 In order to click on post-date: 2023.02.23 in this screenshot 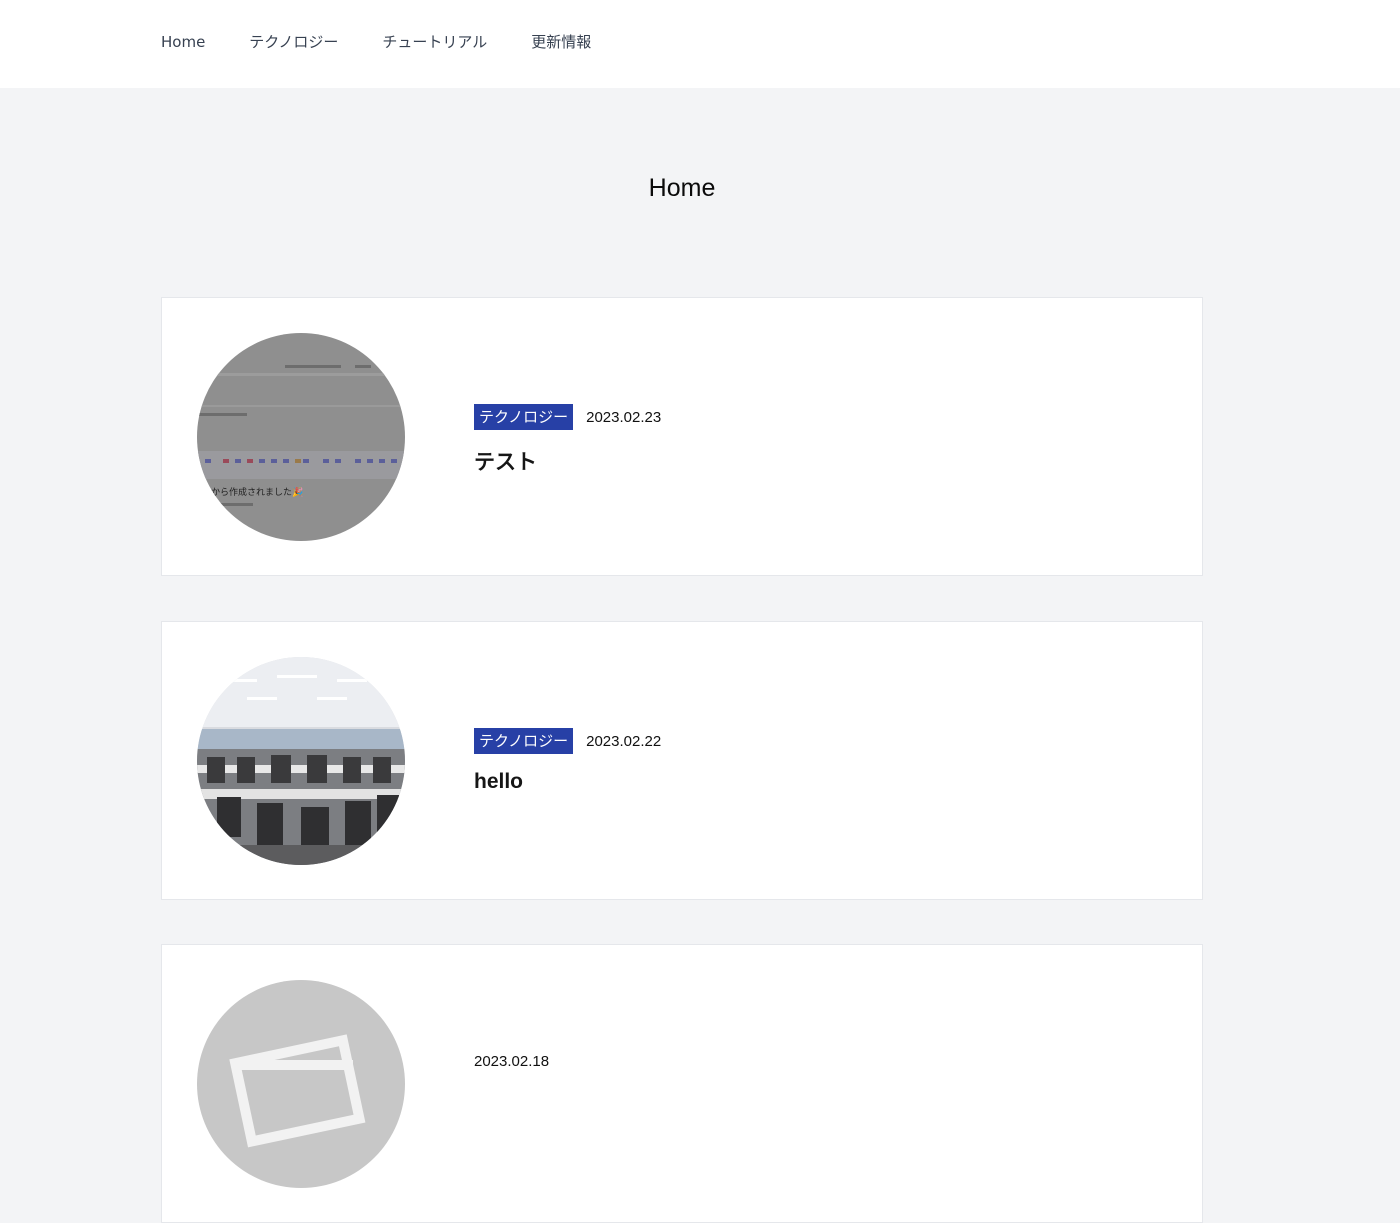, I will do `click(624, 417)`.